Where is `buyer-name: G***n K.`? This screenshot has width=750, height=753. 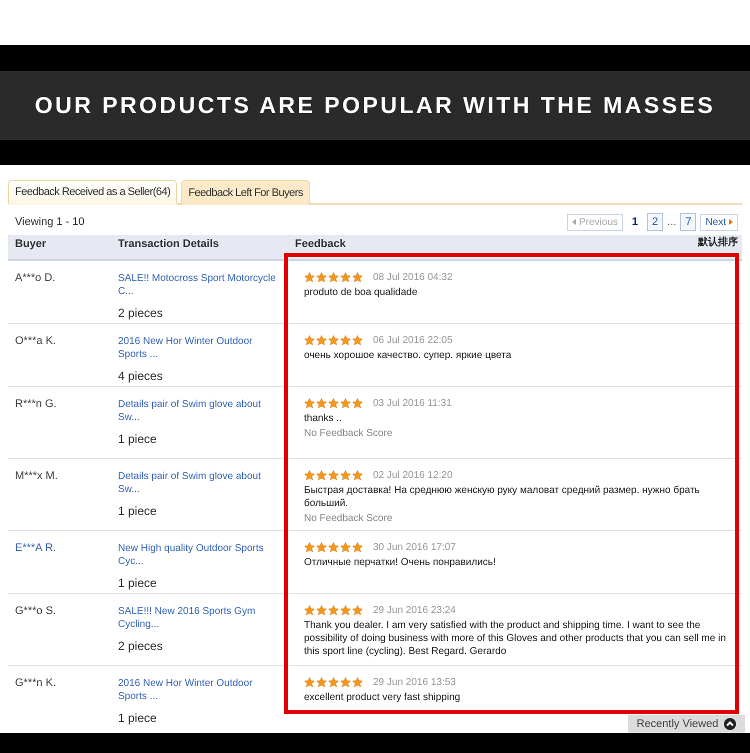 buyer-name: G***n K. is located at coordinates (35, 683).